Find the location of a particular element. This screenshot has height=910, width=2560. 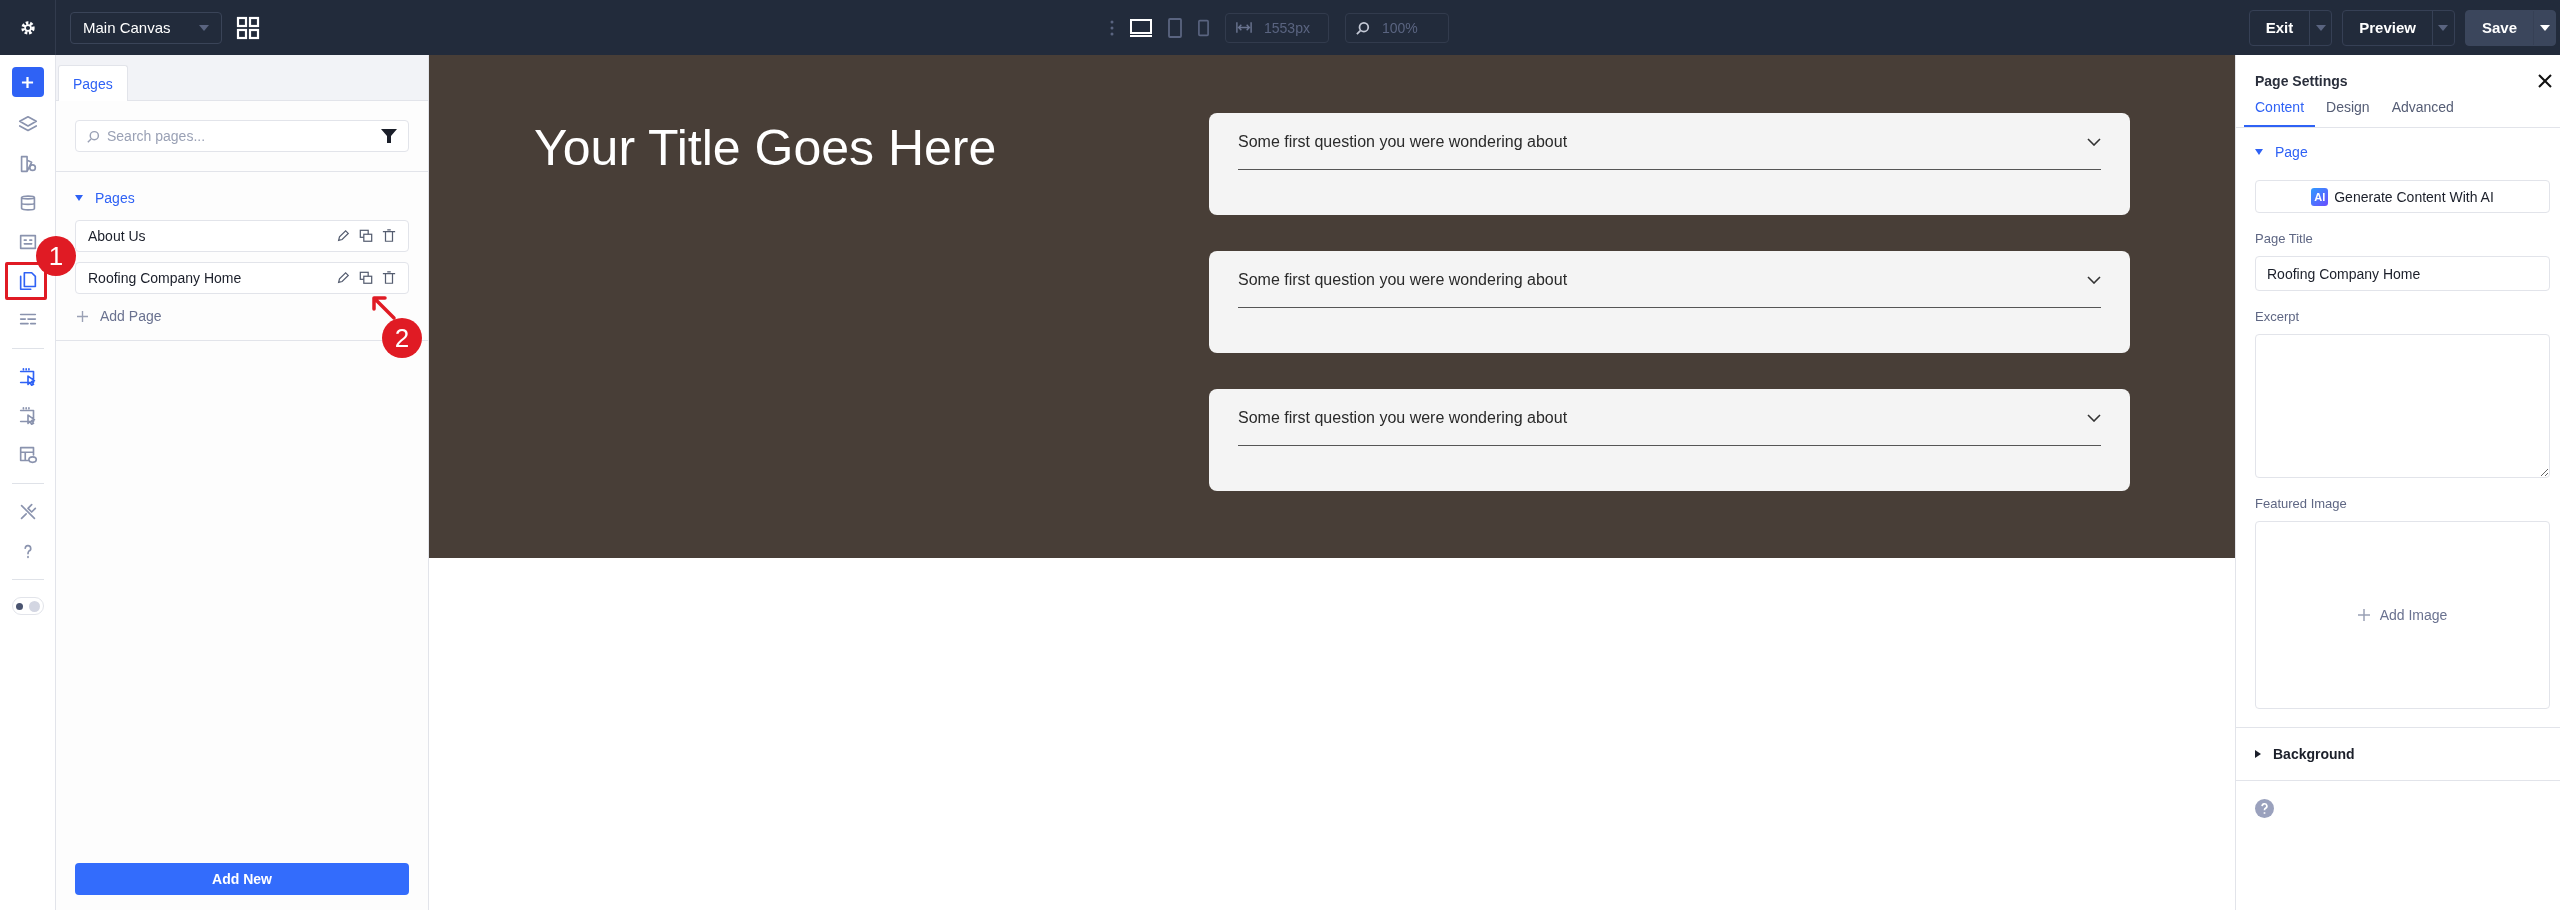

field-label: Page Title is located at coordinates (2284, 238).